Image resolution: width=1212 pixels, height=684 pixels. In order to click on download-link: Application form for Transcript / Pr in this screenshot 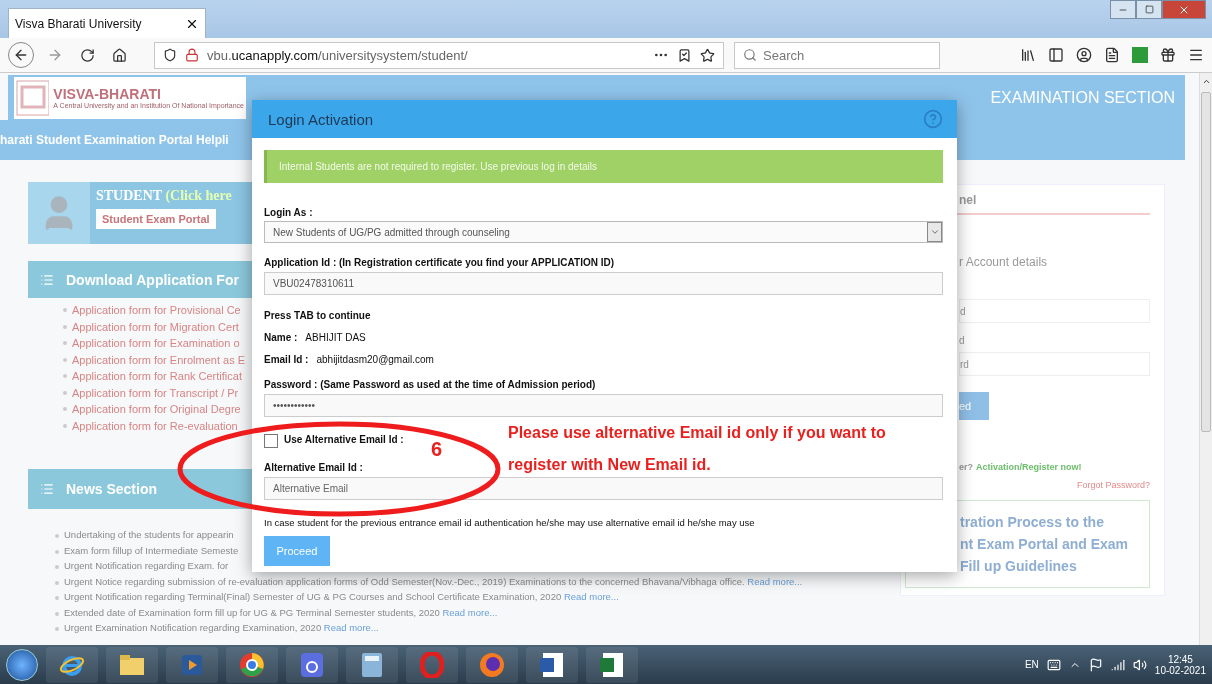, I will do `click(155, 392)`.